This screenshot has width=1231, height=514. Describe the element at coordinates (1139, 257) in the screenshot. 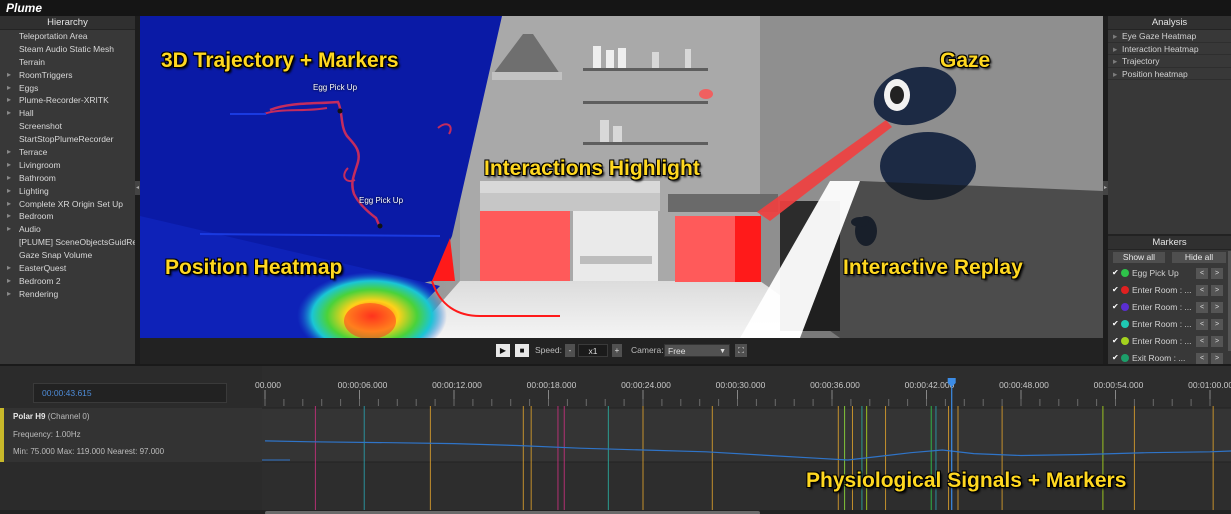

I see `show-all-button: Show all` at that location.